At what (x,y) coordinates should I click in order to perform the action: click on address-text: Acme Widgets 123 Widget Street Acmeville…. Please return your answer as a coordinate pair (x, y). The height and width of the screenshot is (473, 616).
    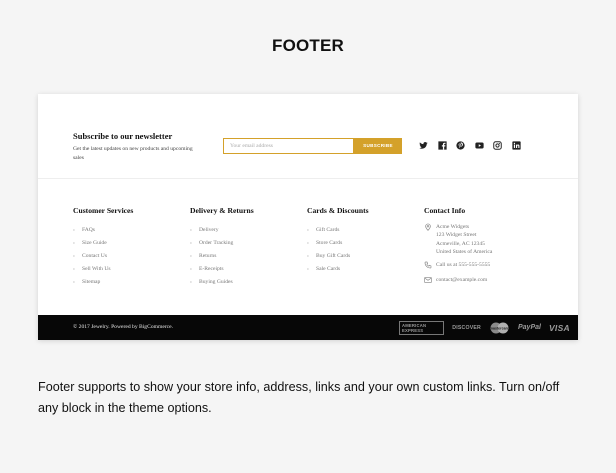
    Looking at the image, I should click on (464, 239).